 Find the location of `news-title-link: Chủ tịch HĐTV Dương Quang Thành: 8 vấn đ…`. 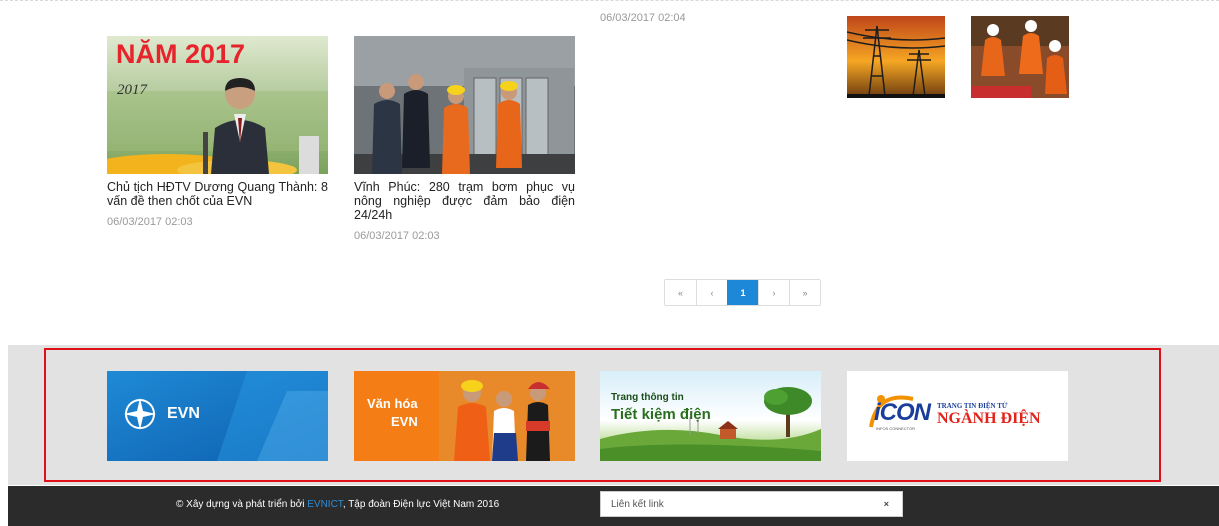

news-title-link: Chủ tịch HĐTV Dương Quang Thành: 8 vấn đ… is located at coordinates (217, 194).